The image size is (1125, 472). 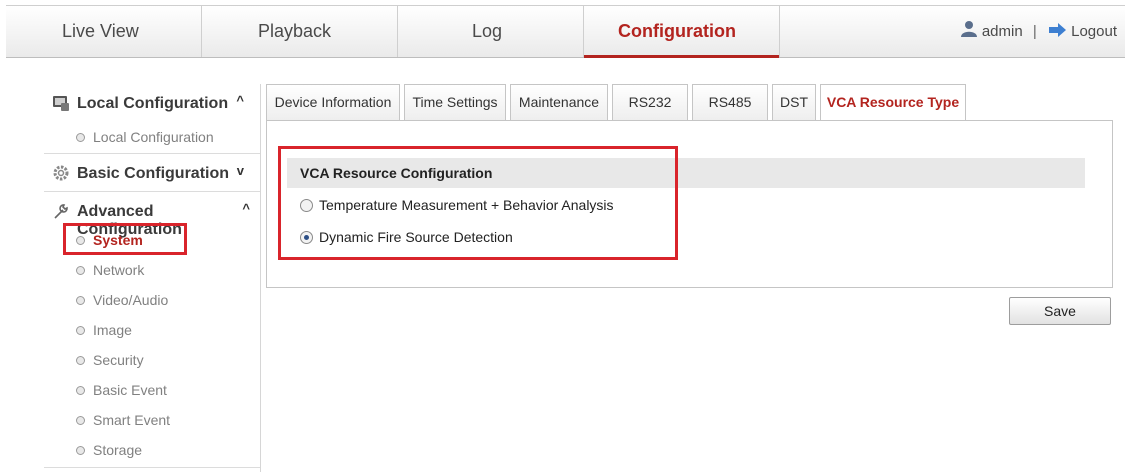 What do you see at coordinates (1002, 31) in the screenshot?
I see `username: admin` at bounding box center [1002, 31].